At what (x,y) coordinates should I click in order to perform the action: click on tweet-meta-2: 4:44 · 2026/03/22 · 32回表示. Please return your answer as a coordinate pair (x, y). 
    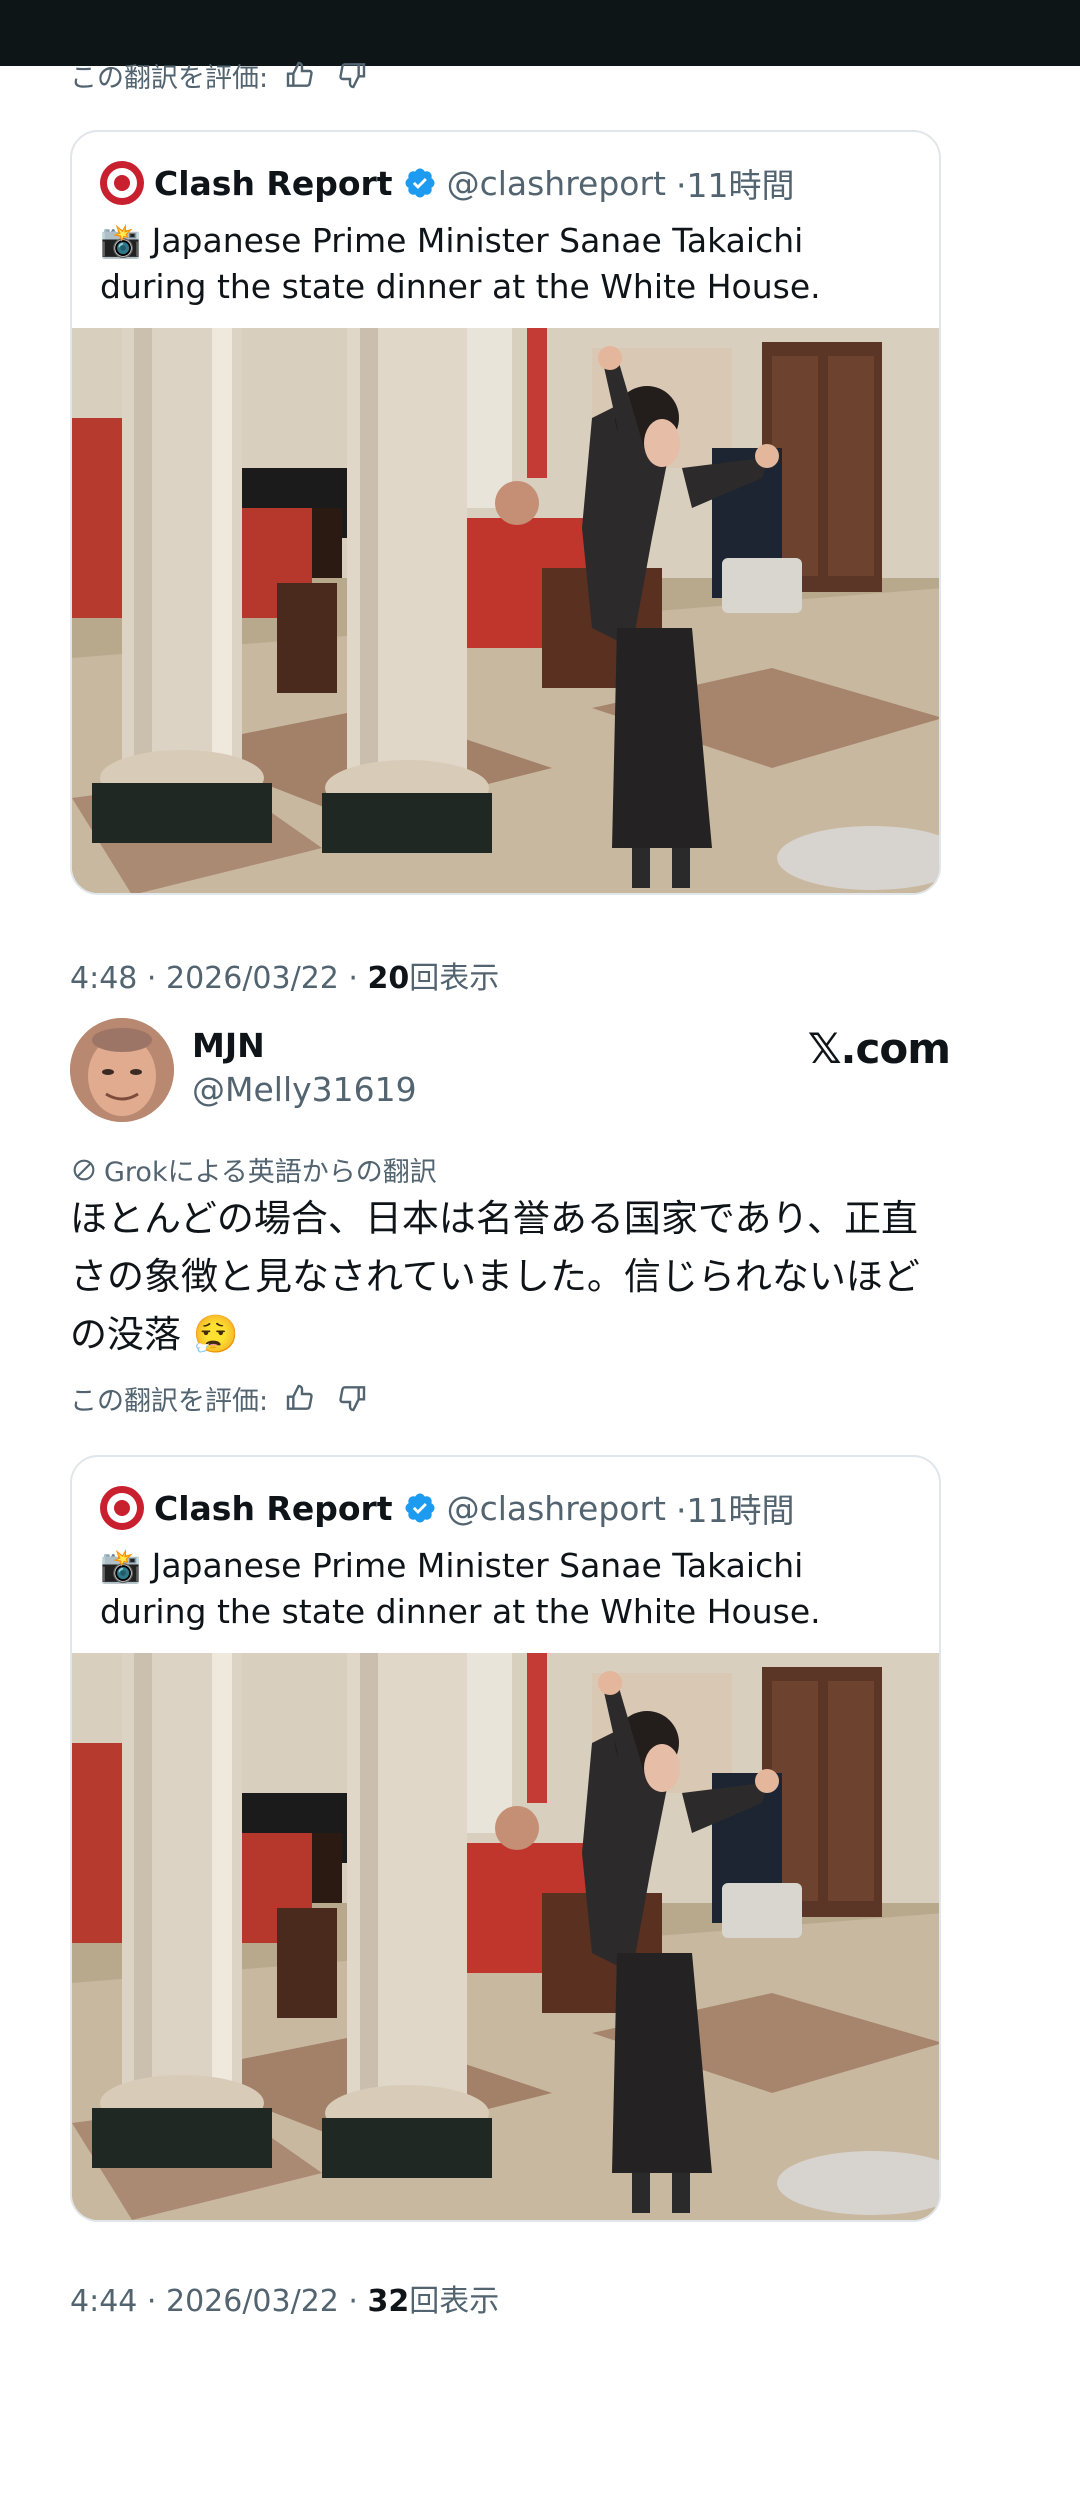
    Looking at the image, I should click on (284, 2298).